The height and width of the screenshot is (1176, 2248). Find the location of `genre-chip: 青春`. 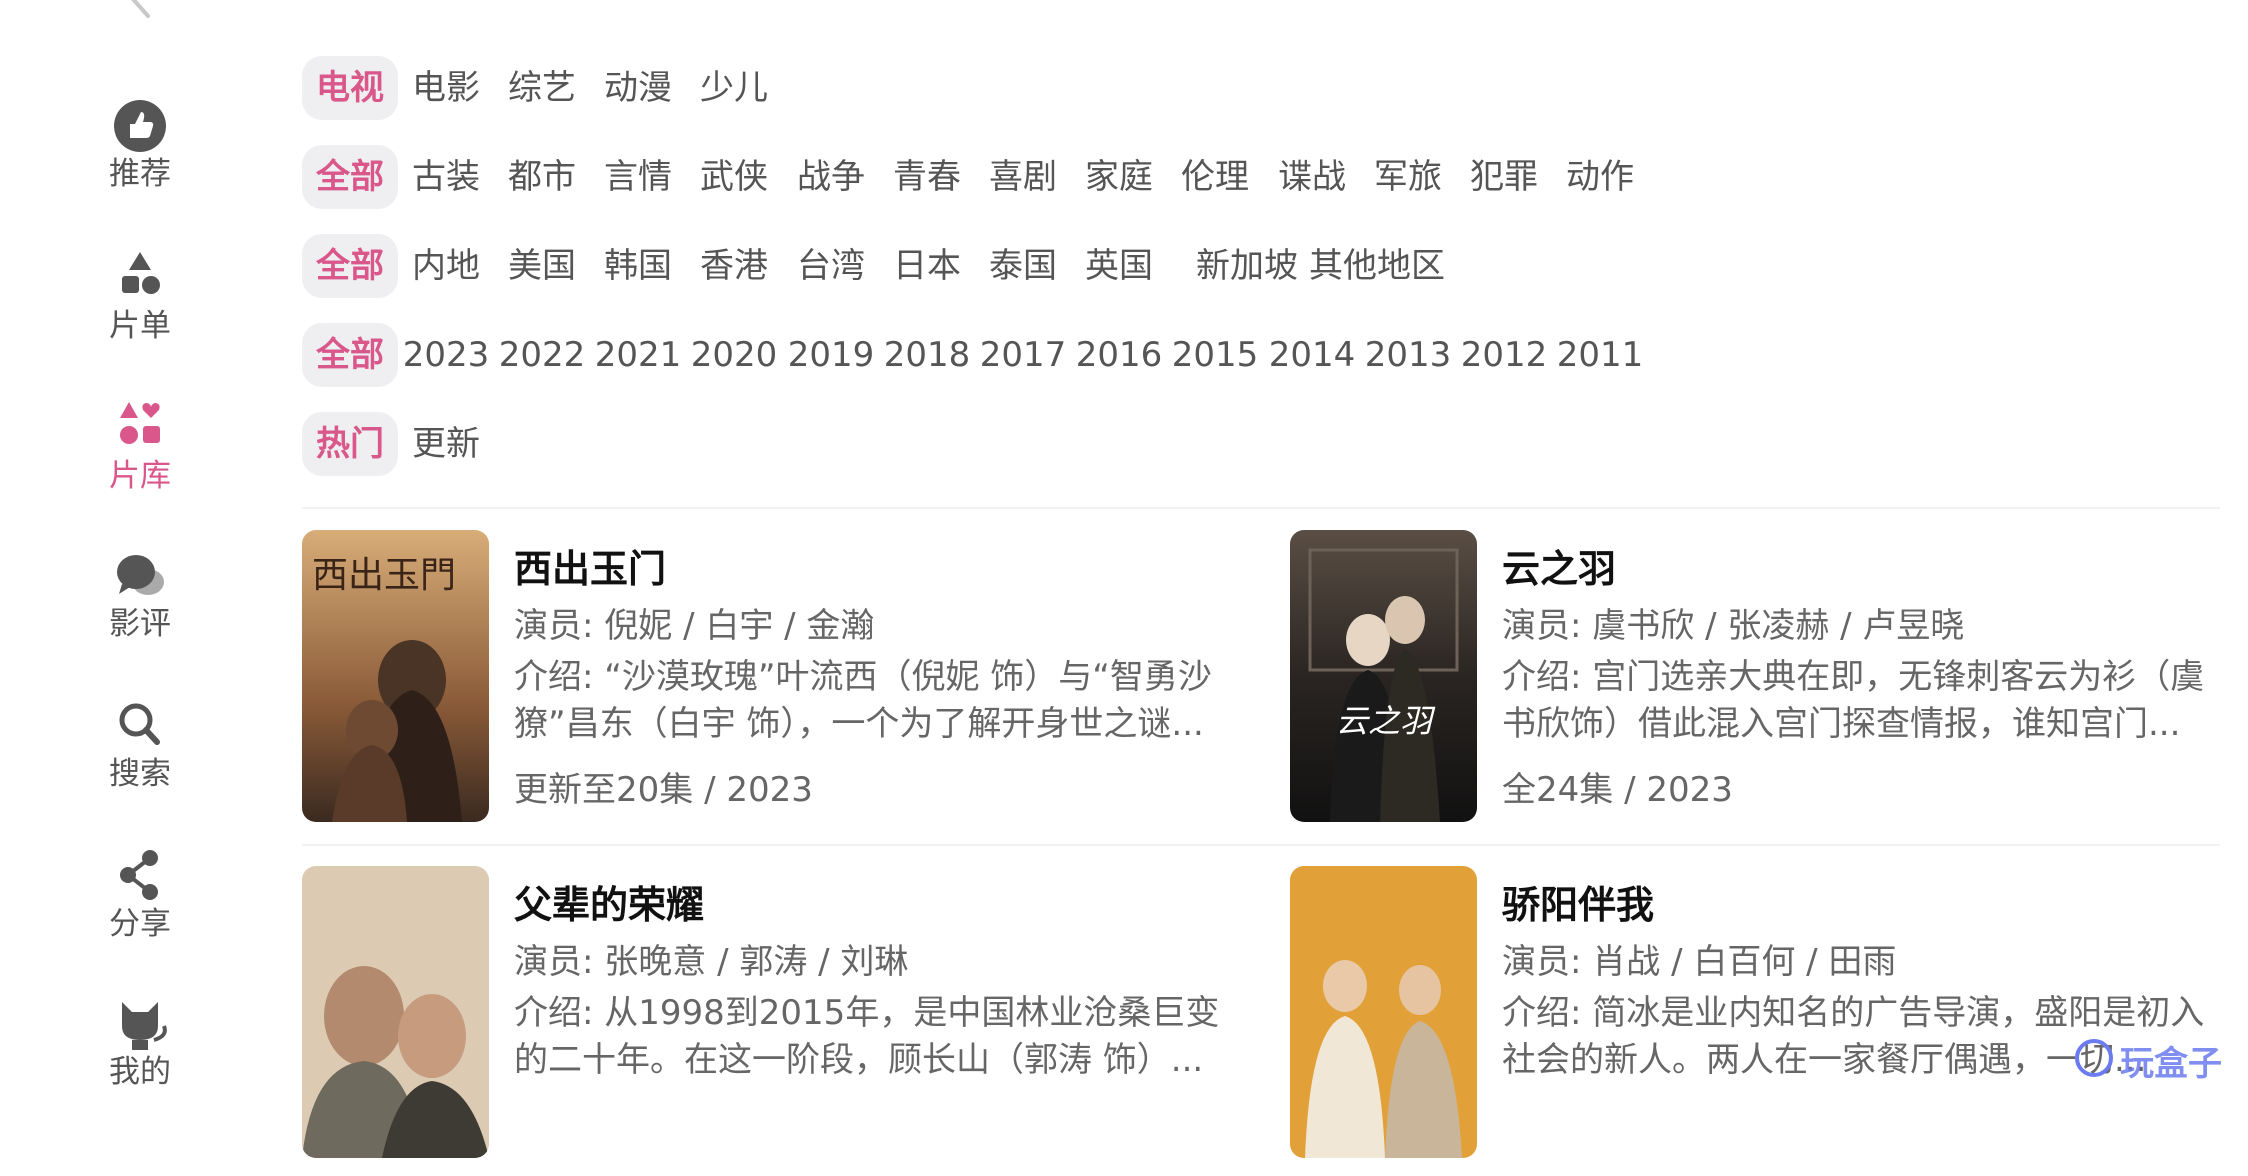

genre-chip: 青春 is located at coordinates (927, 177).